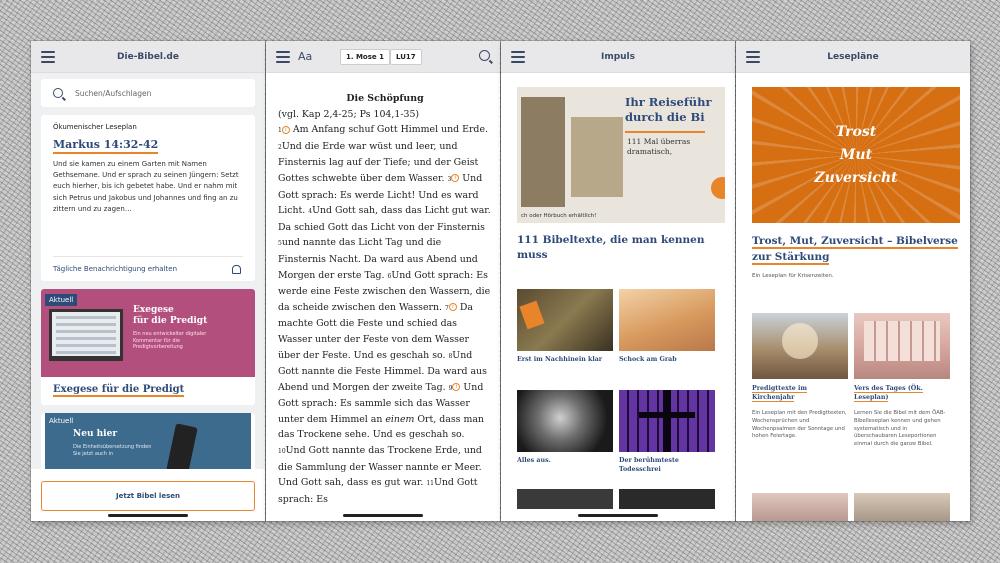 This screenshot has height=563, width=1000. What do you see at coordinates (430, 484) in the screenshot?
I see `verse-number: 11` at bounding box center [430, 484].